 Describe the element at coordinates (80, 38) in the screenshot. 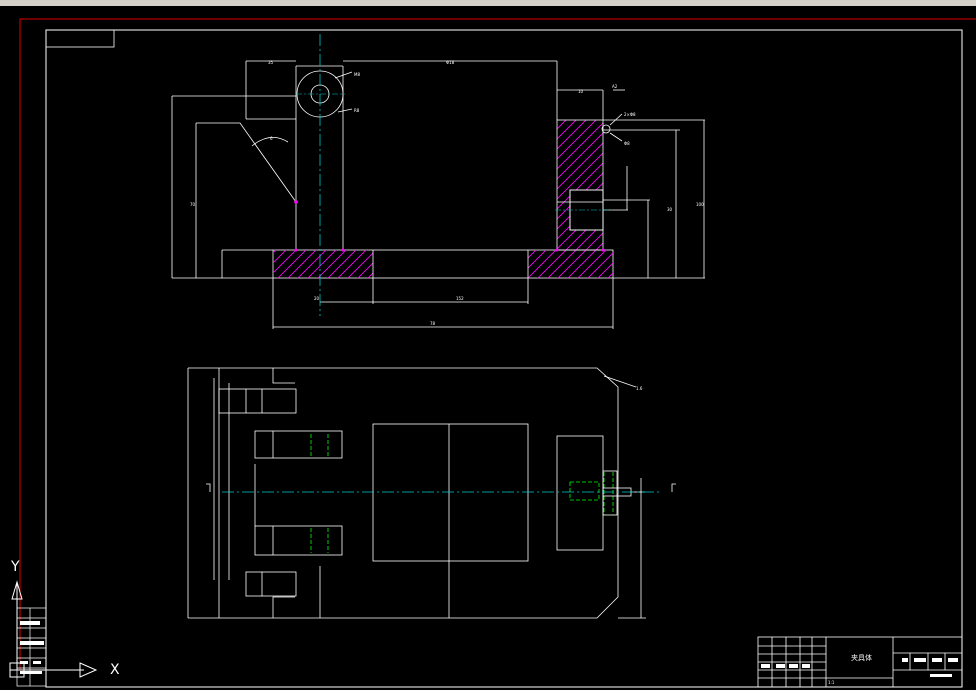

I see `top-left-label-box` at that location.